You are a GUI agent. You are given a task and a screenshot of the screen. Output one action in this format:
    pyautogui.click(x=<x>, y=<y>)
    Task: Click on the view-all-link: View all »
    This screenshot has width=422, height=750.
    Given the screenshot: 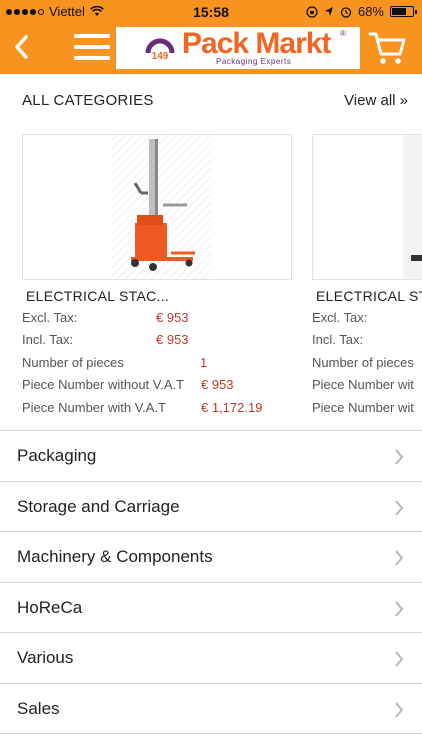 What is the action you would take?
    pyautogui.click(x=376, y=100)
    